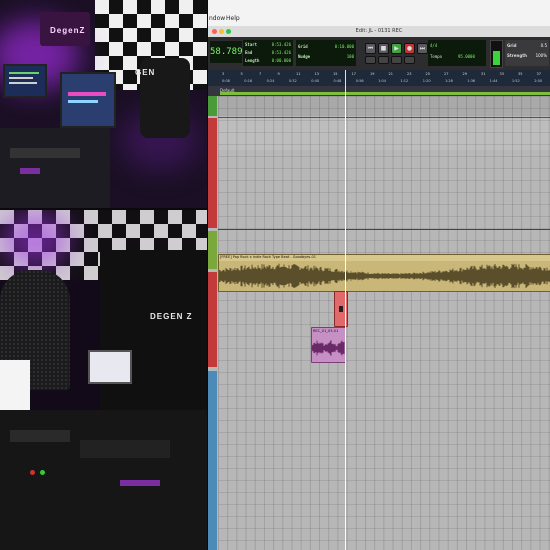 The image size is (550, 550). I want to click on rewind-icon: ⏮, so click(370, 48).